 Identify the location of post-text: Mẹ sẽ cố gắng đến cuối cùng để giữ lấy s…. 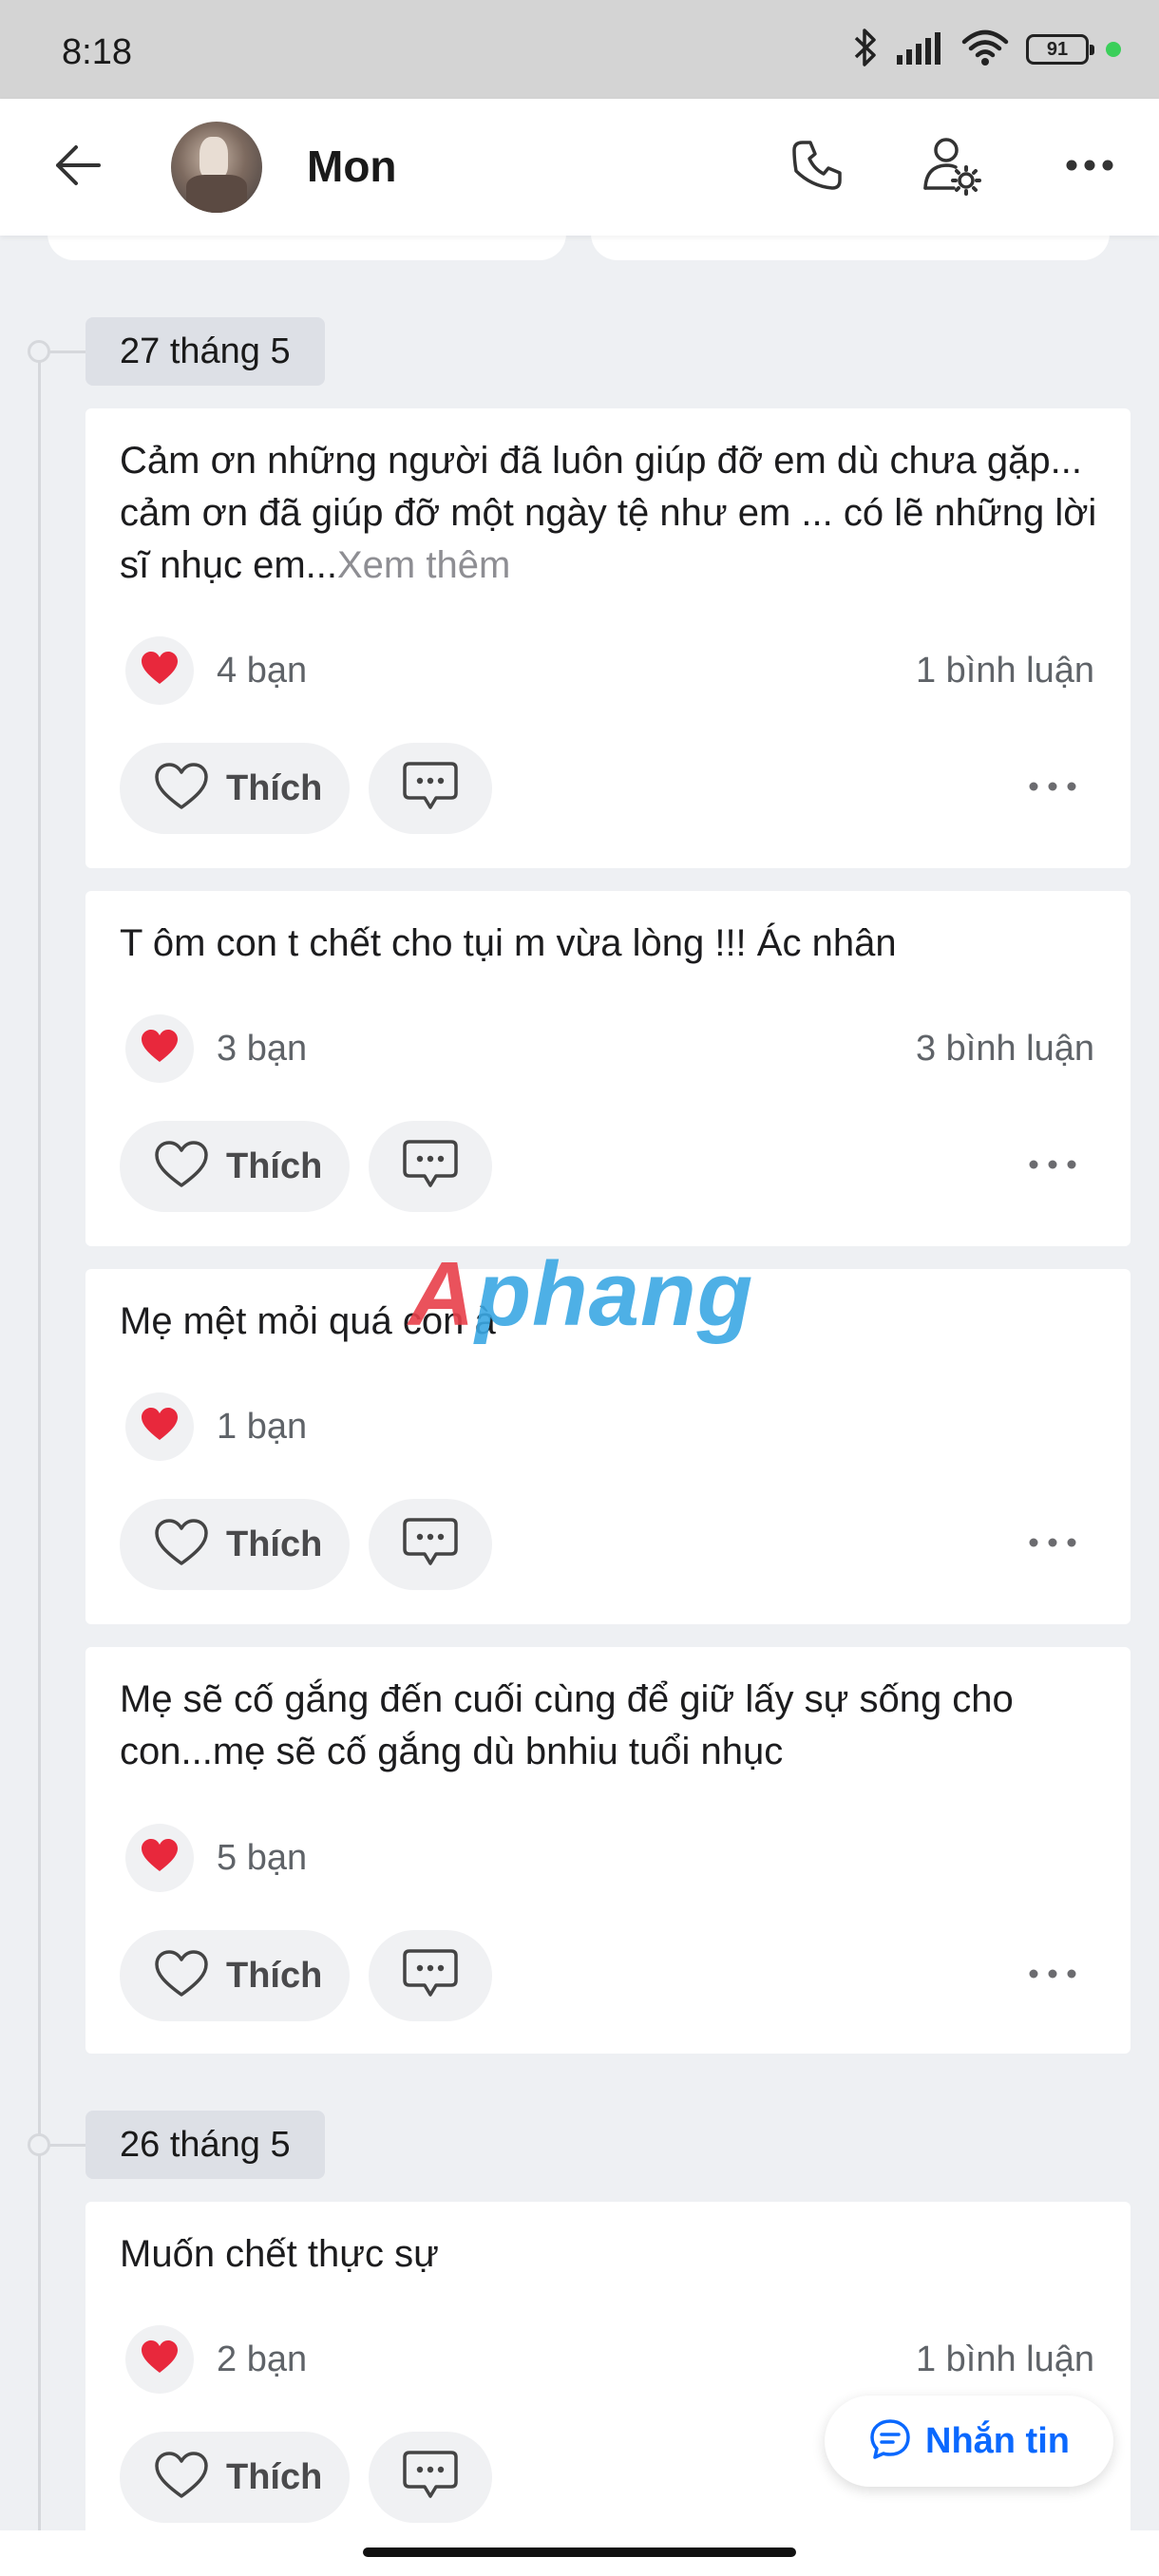
(609, 1726).